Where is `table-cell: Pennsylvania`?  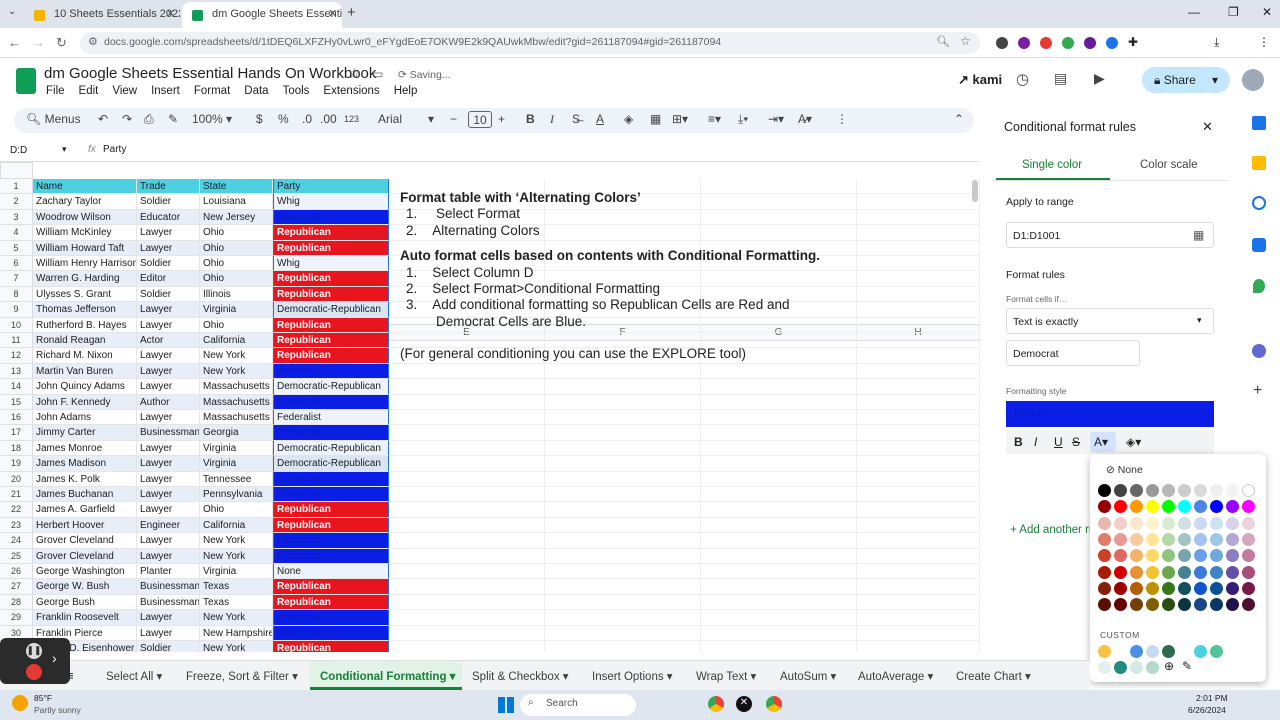 table-cell: Pennsylvania is located at coordinates (236, 495).